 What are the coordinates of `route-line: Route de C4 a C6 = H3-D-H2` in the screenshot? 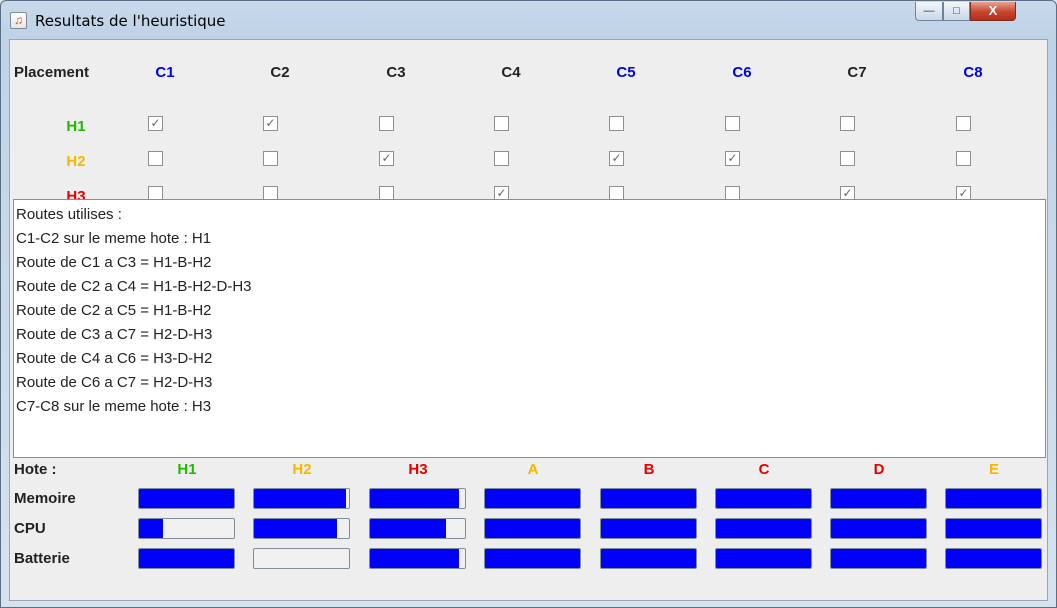 It's located at (114, 358).